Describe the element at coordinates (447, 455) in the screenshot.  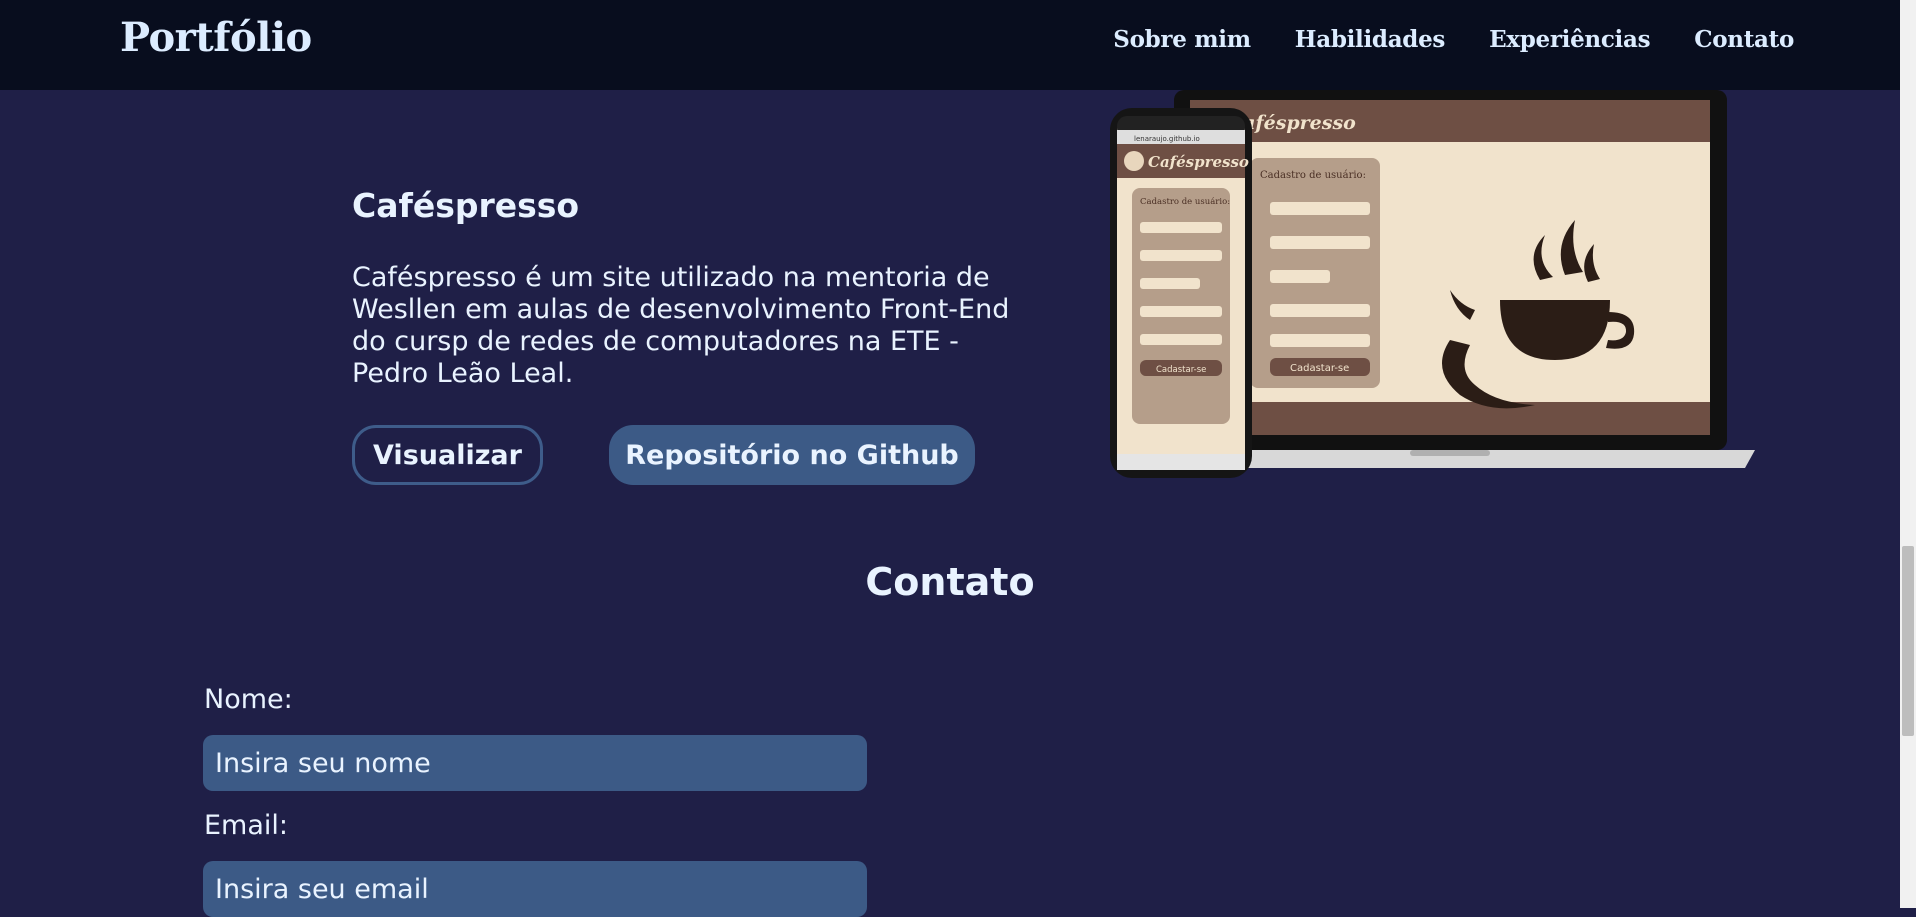
I see `view-project-button: Visualizar` at that location.